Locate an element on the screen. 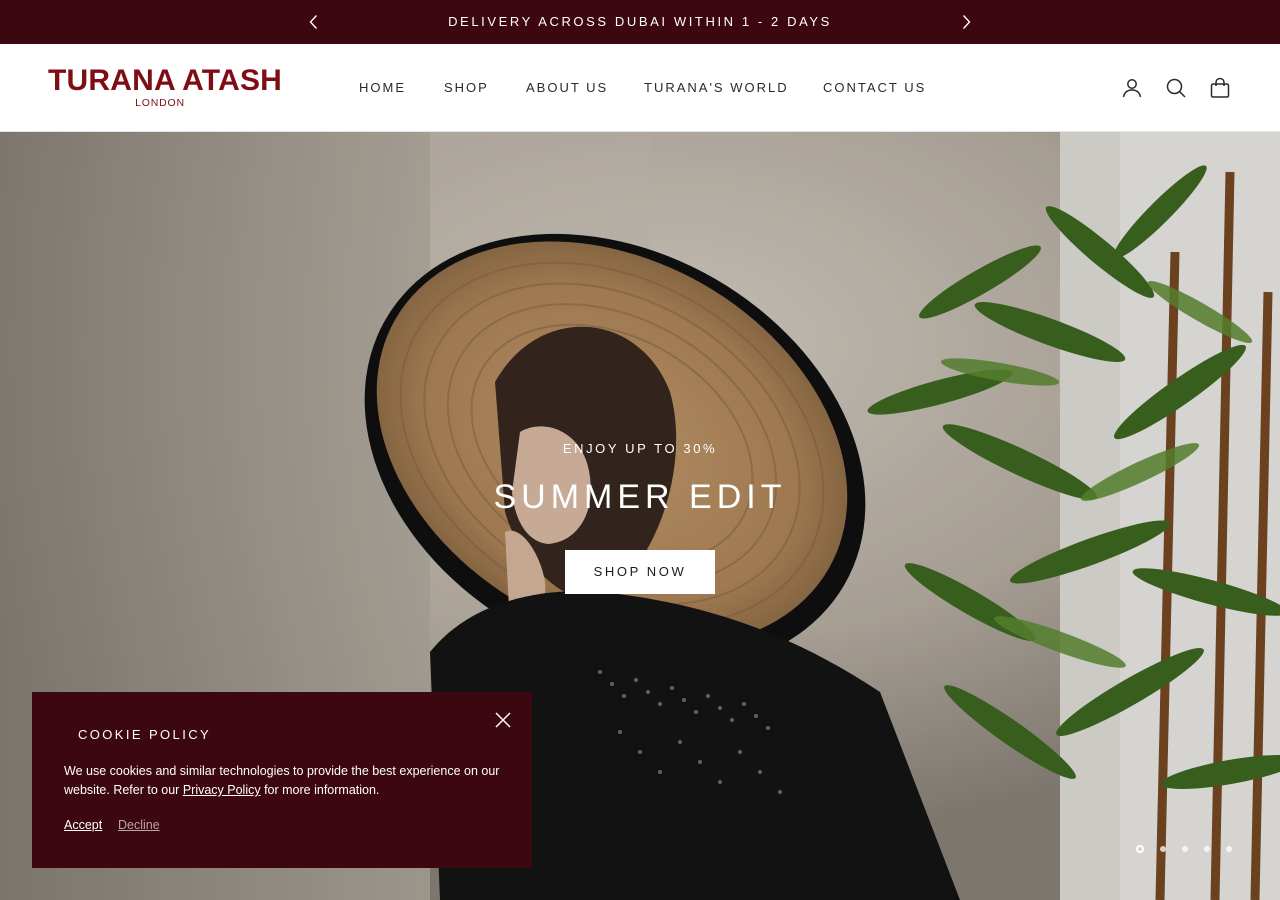  announcement-bar: DELIVERY ACROSS DUBAI WITHIN 1 - 2 DAYS is located at coordinates (640, 22).